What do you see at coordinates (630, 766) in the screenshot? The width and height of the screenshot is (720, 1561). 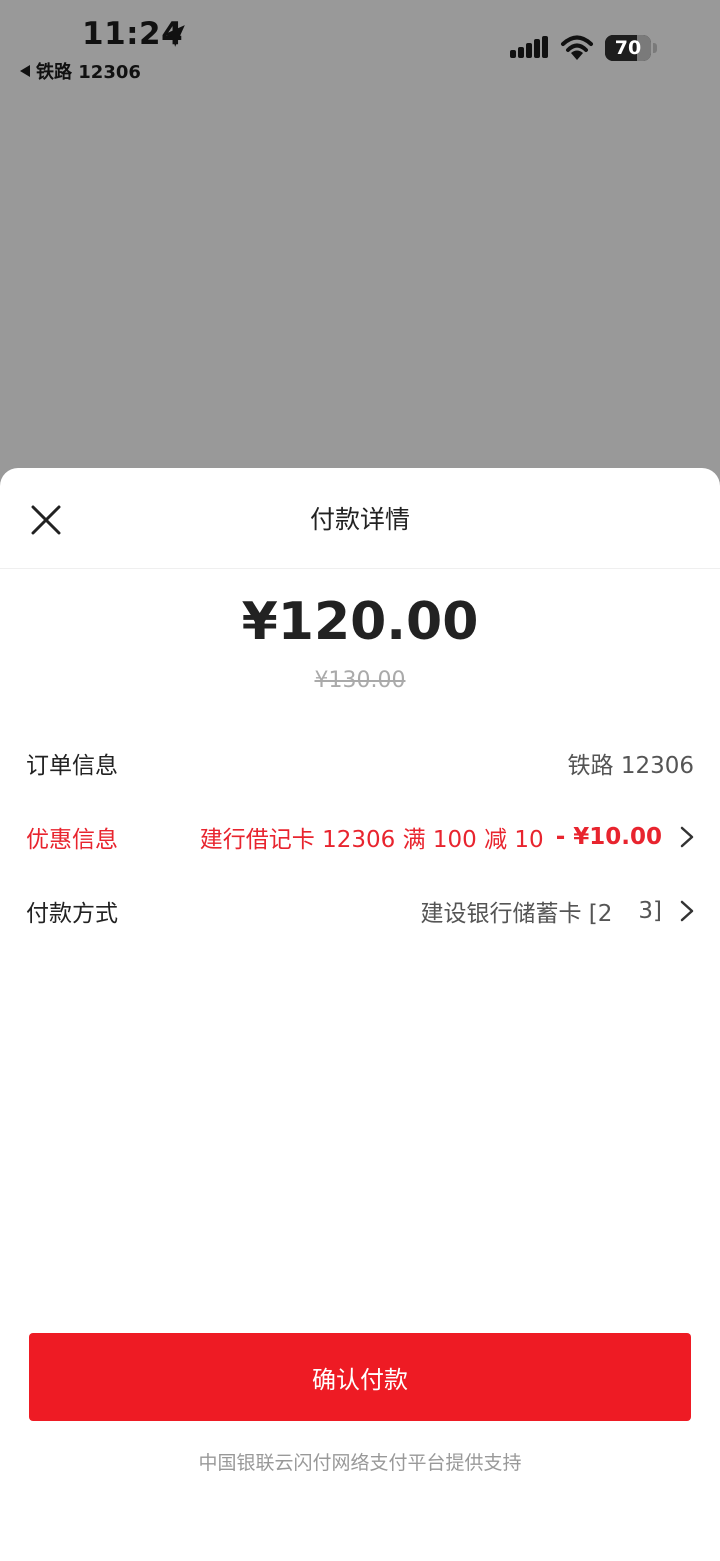 I see `order-info-value: 铁路 12306` at bounding box center [630, 766].